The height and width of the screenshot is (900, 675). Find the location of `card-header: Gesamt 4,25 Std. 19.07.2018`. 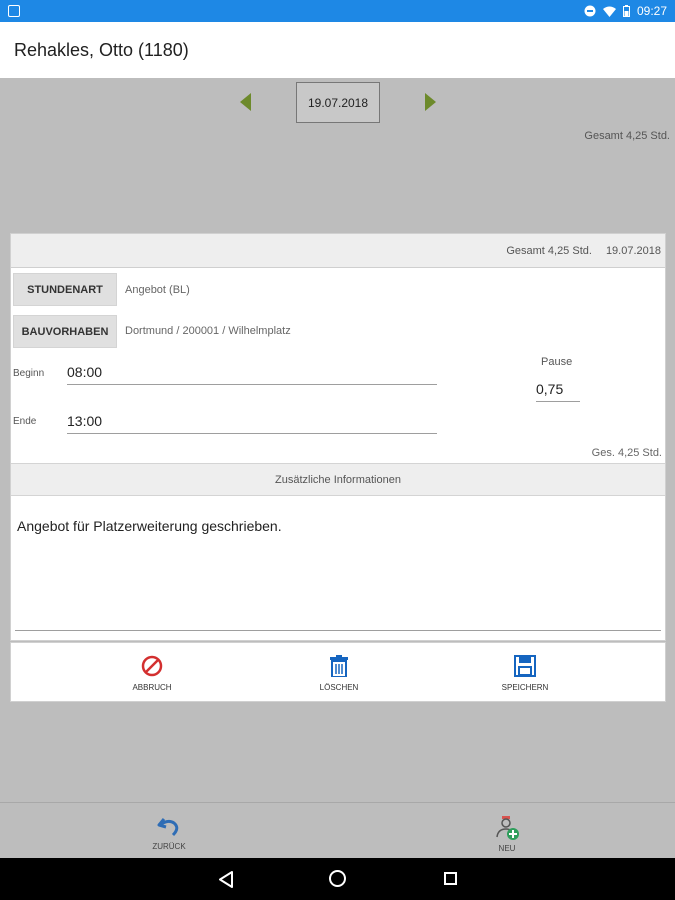

card-header: Gesamt 4,25 Std. 19.07.2018 is located at coordinates (338, 251).